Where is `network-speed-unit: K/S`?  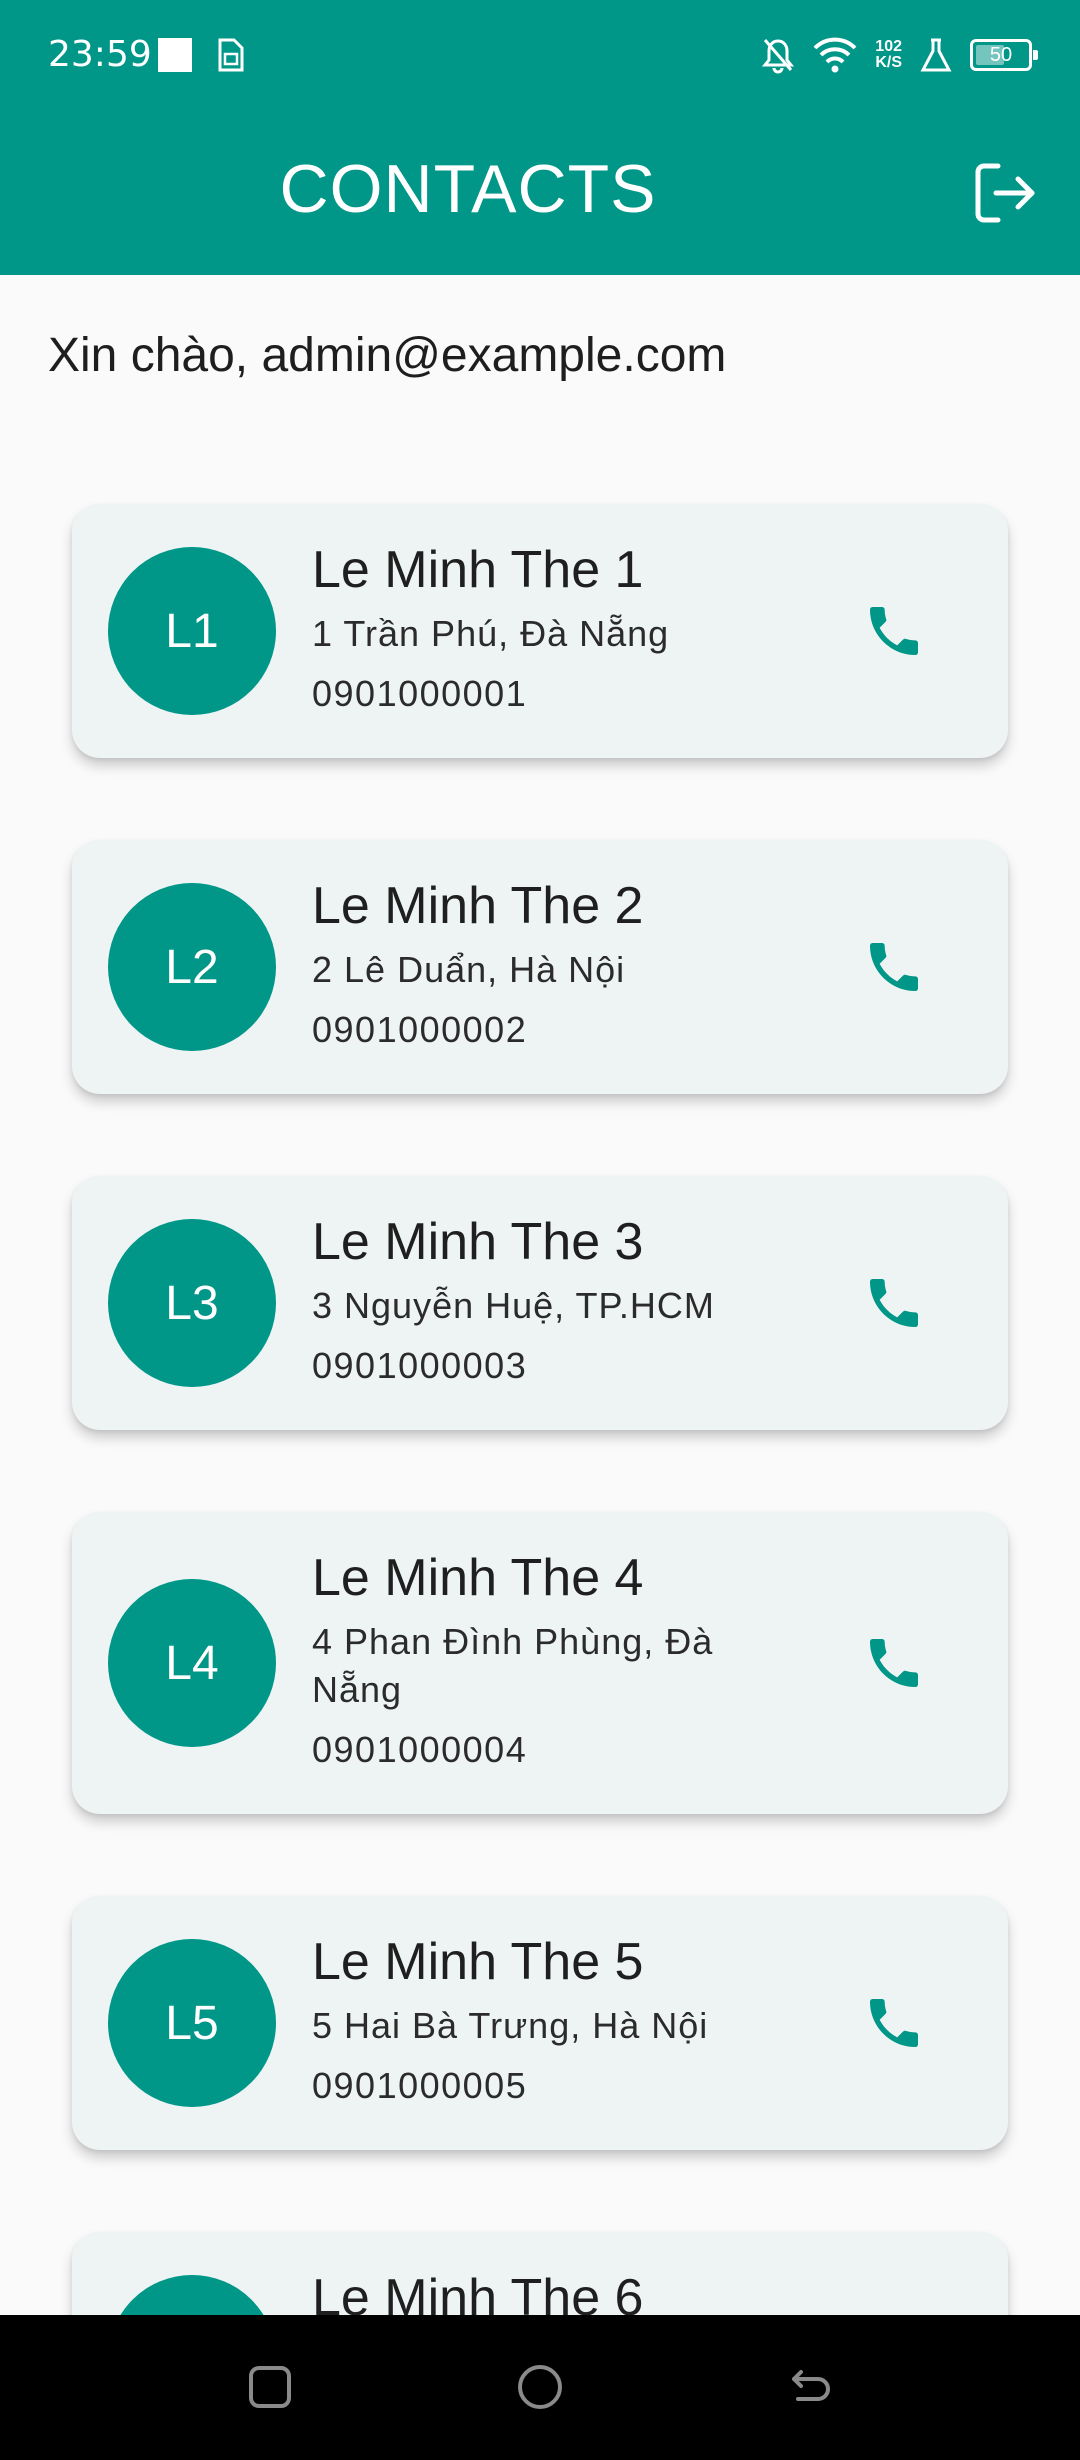
network-speed-unit: K/S is located at coordinates (888, 62).